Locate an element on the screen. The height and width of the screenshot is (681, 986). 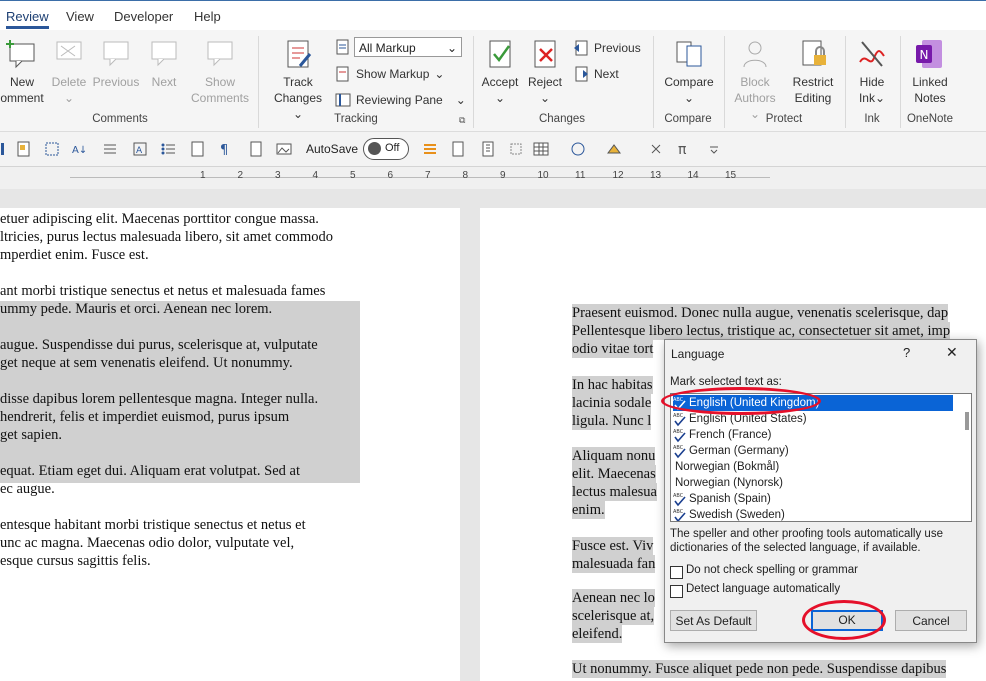
block-authors-icon is located at coordinates (755, 54).